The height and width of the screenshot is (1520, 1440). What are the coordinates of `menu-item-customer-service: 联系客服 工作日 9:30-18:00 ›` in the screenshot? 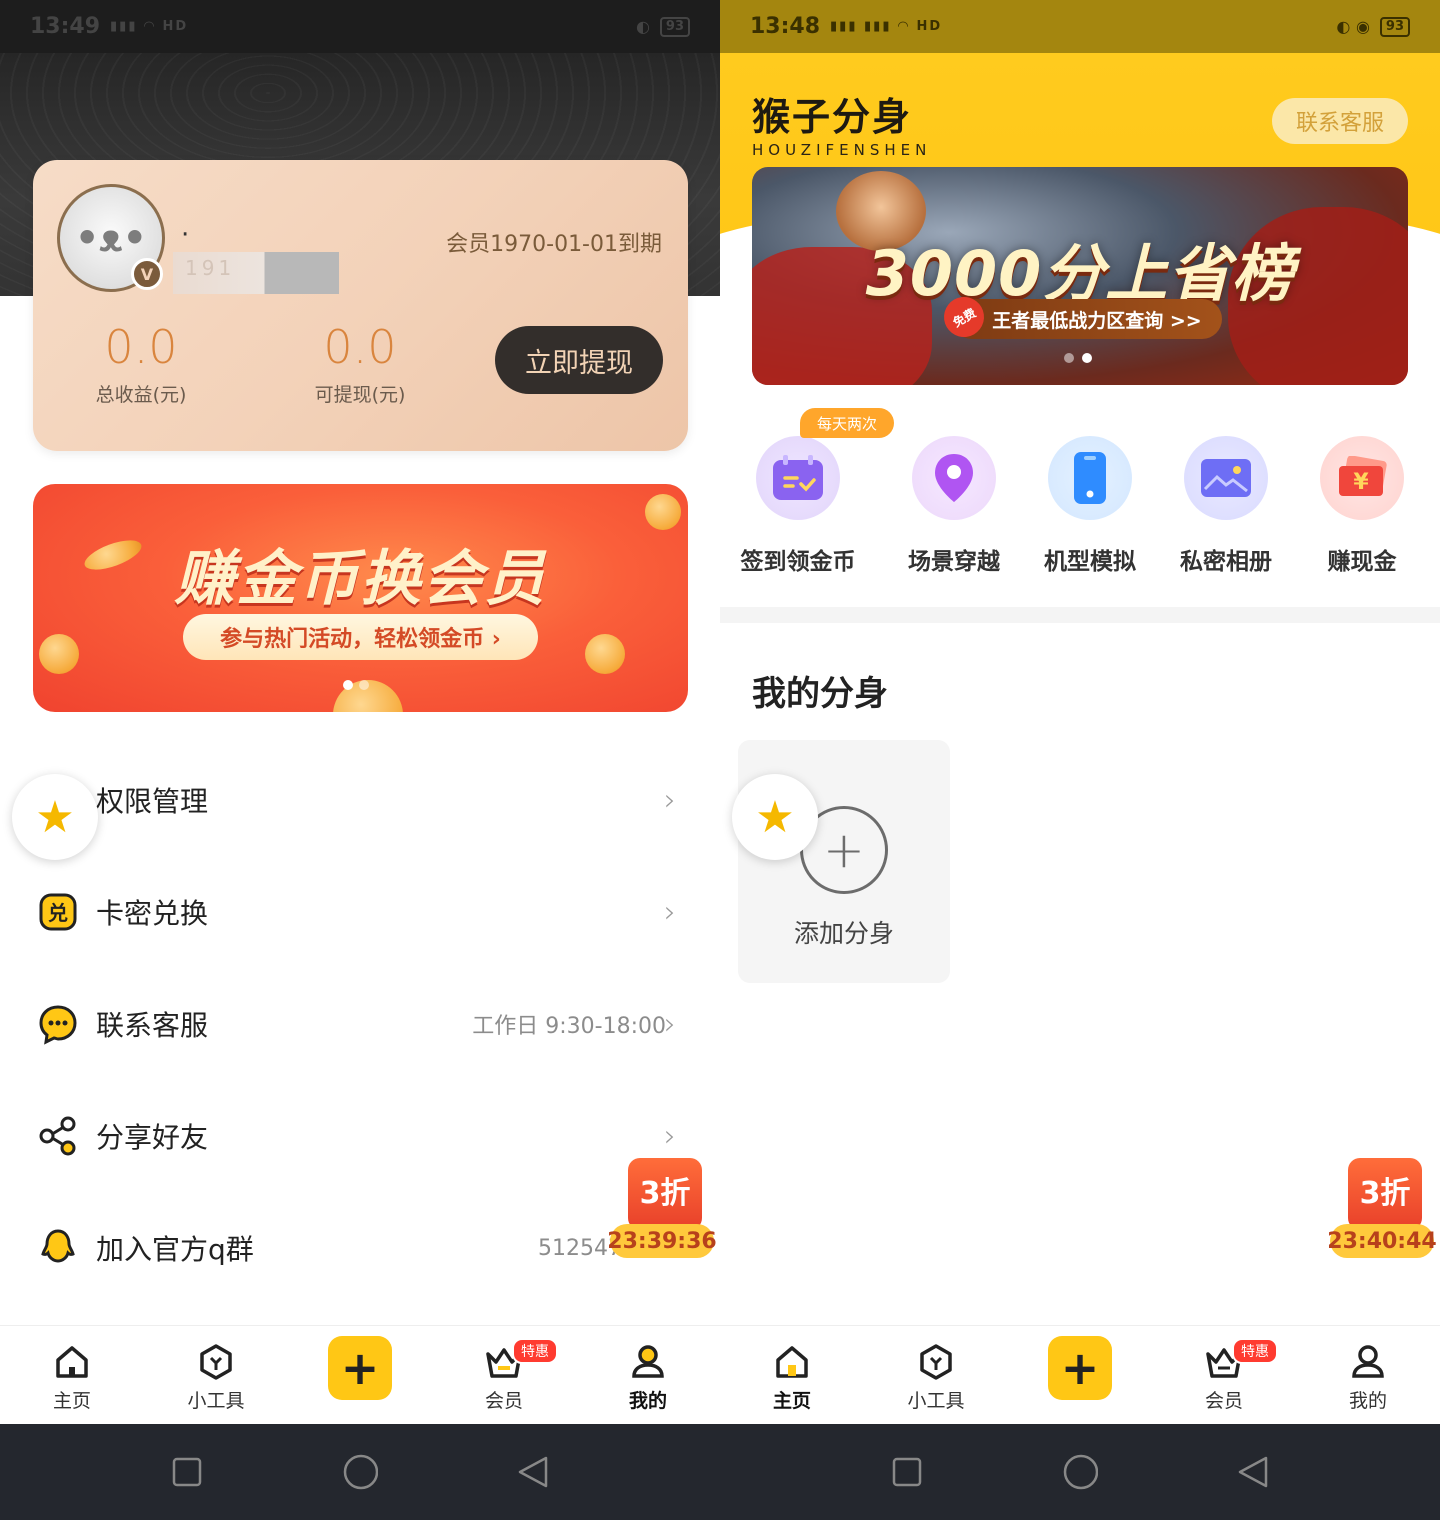 It's located at (361, 1024).